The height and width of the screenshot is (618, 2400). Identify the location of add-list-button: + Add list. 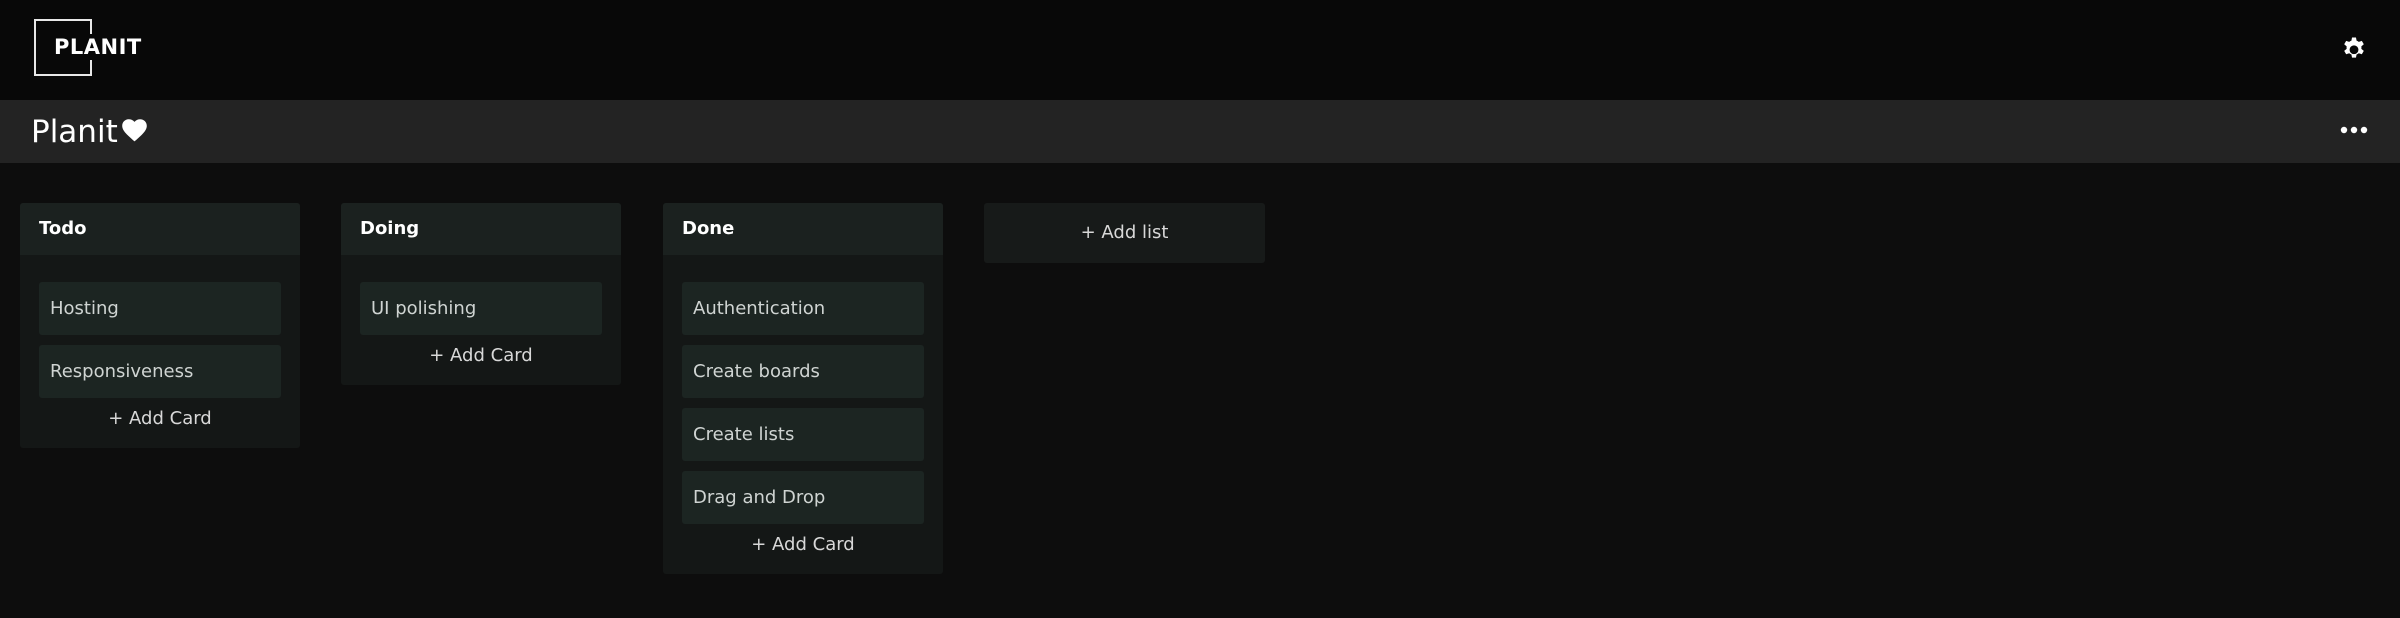
(1124, 233).